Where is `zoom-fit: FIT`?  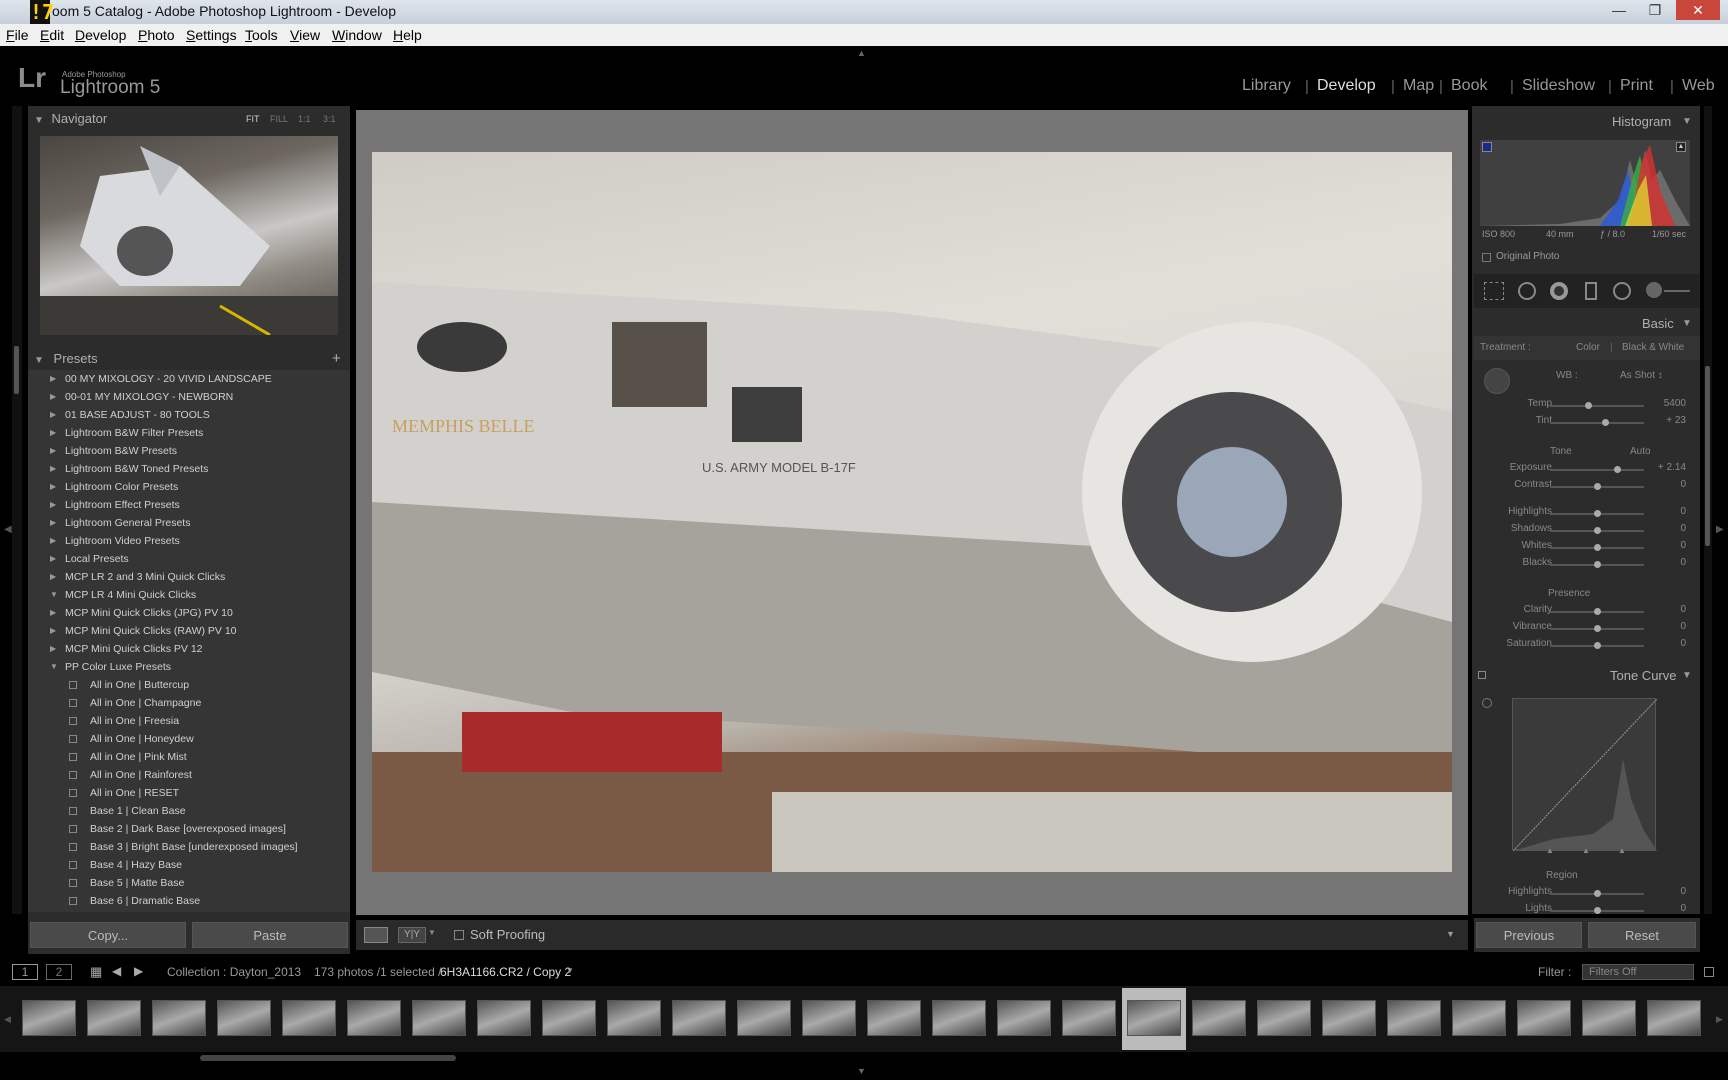
zoom-fit: FIT is located at coordinates (253, 119).